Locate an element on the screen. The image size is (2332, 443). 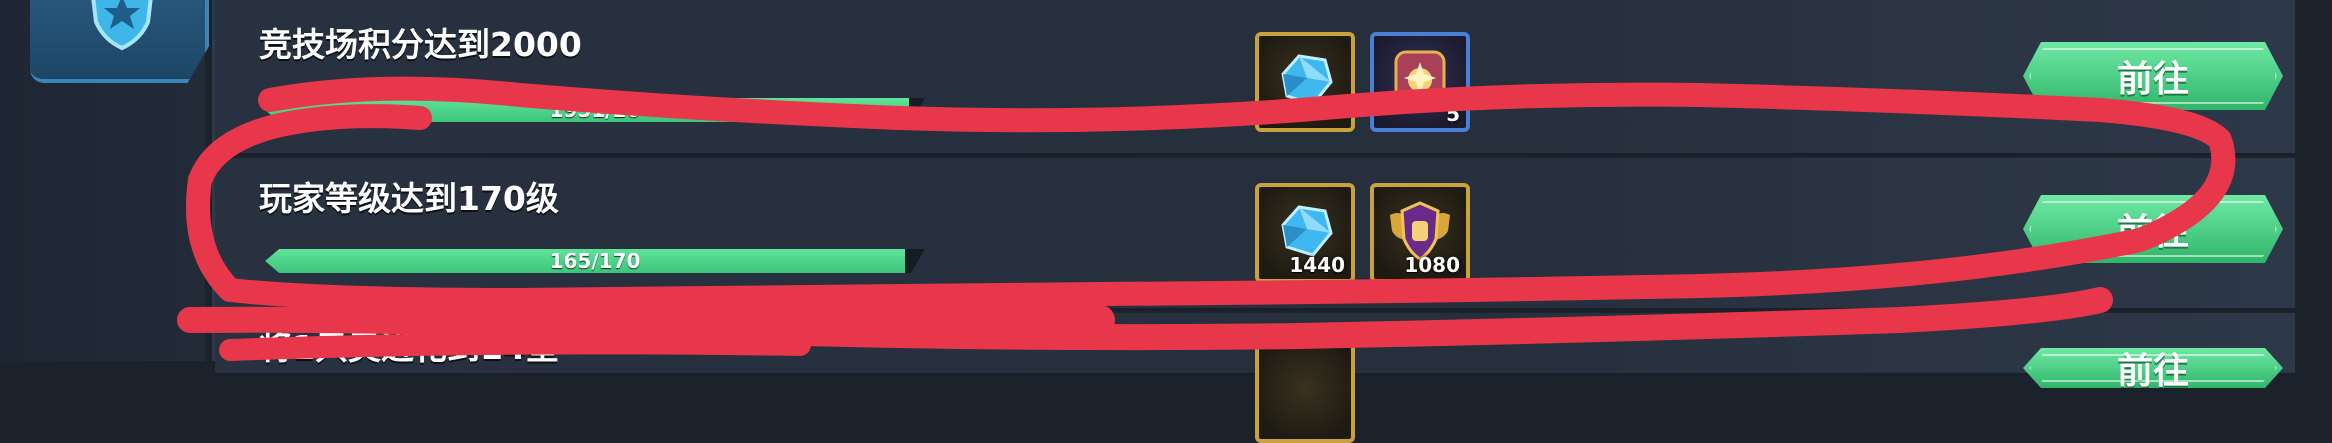
reward-amount: 1080 is located at coordinates (1432, 265).